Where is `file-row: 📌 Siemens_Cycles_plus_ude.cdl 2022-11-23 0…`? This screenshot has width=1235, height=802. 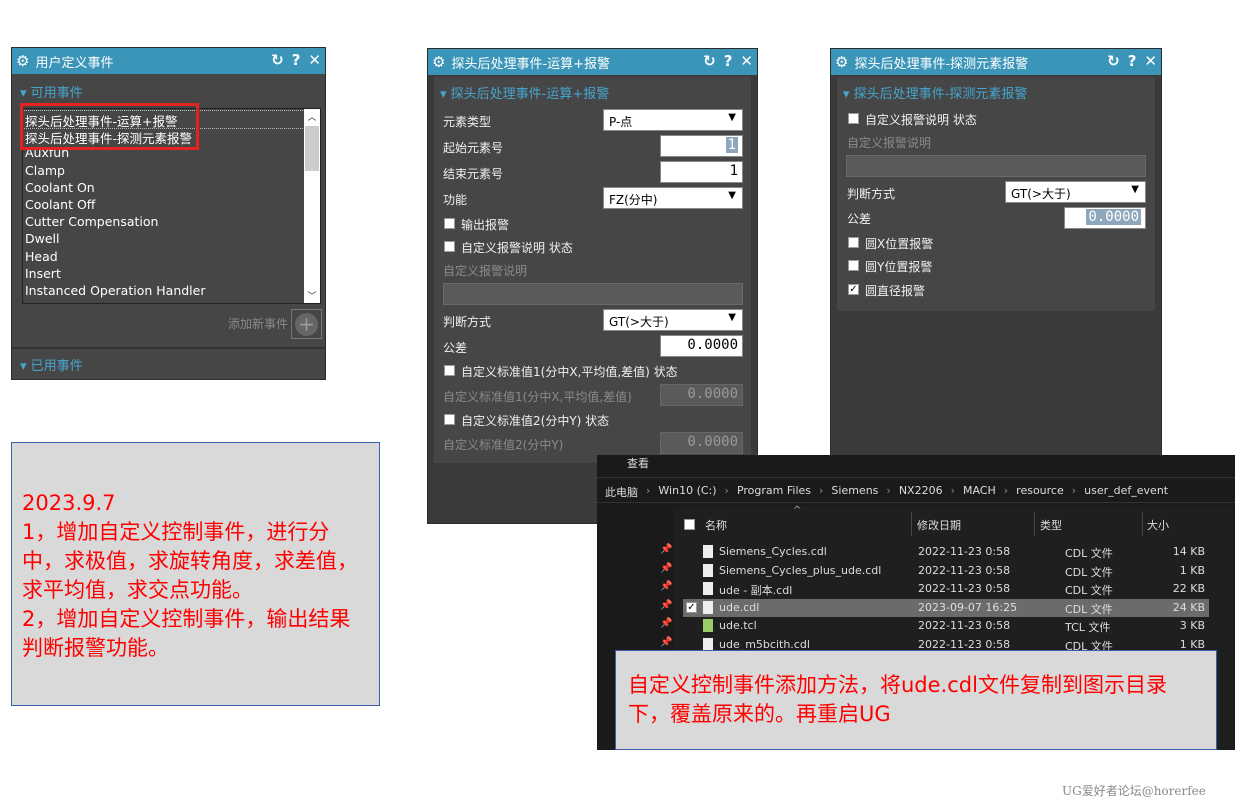
file-row: 📌 Siemens_Cycles_plus_ude.cdl 2022-11-23 0… is located at coordinates (934, 571).